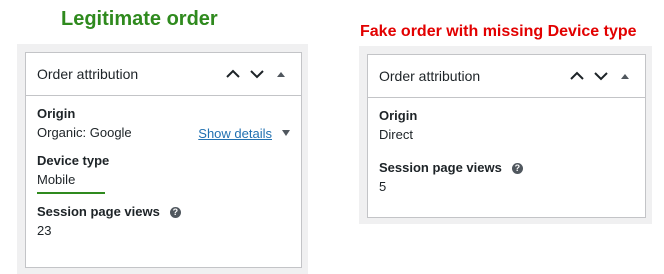 The height and width of the screenshot is (274, 664). I want to click on device-type-value: Mobile, so click(56, 179).